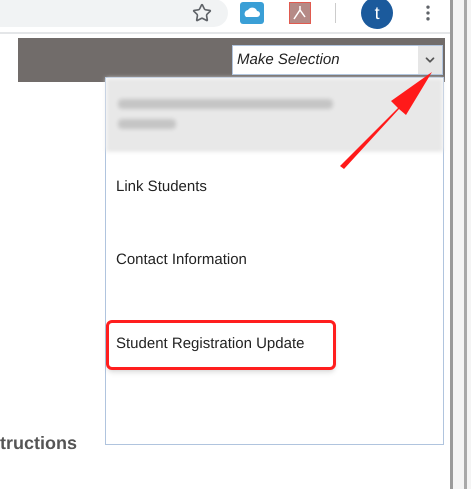 This screenshot has height=489, width=471. I want to click on pdf-extension-icon, so click(299, 13).